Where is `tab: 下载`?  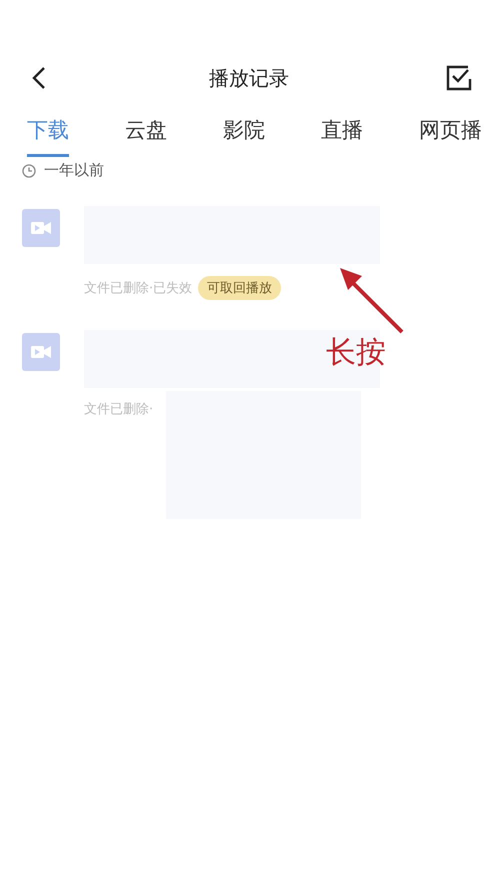
tab: 下载 is located at coordinates (48, 136).